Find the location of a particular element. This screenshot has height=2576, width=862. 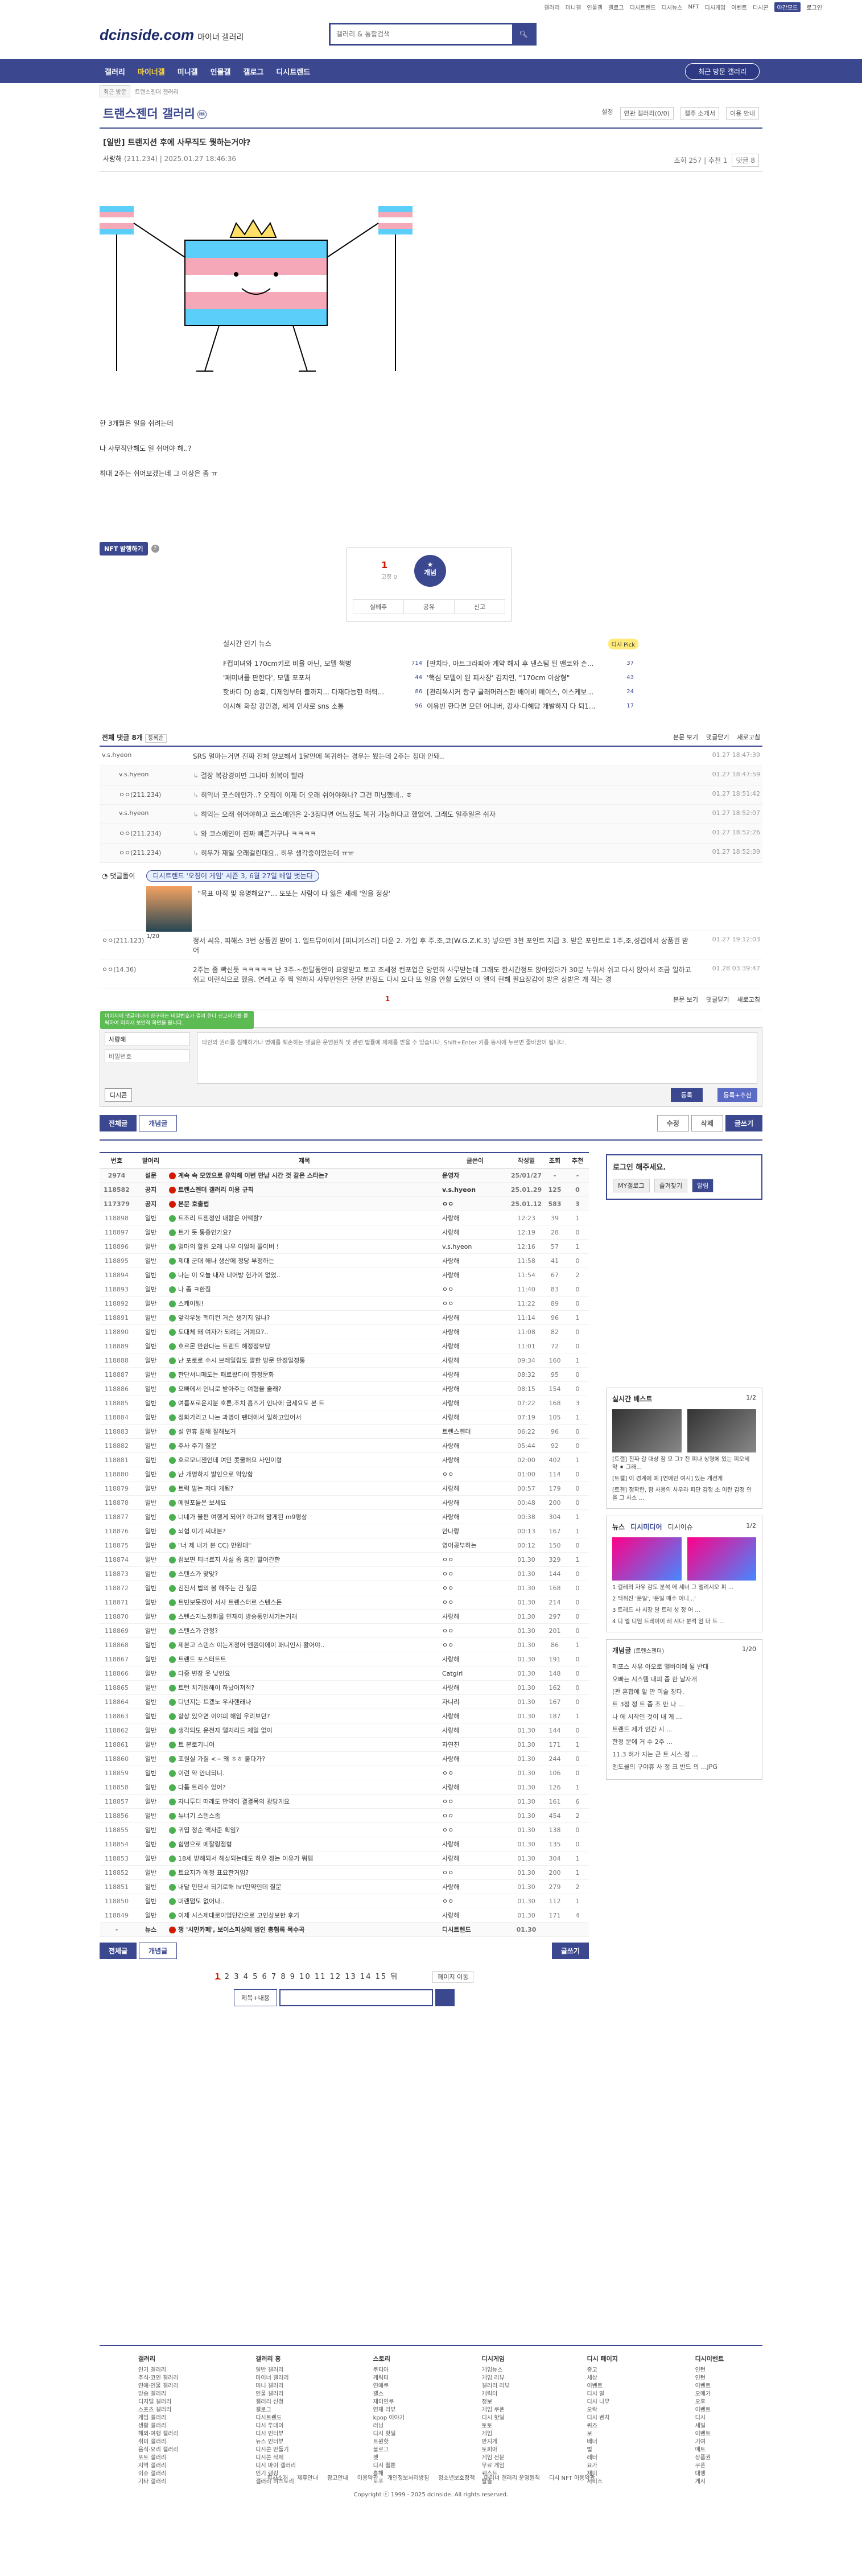

table-row: 118874 일반 점보면 티너르지 사실 좀 홍인 할어간한 ㅇㅇ 01.30 329 1 is located at coordinates (344, 1560).